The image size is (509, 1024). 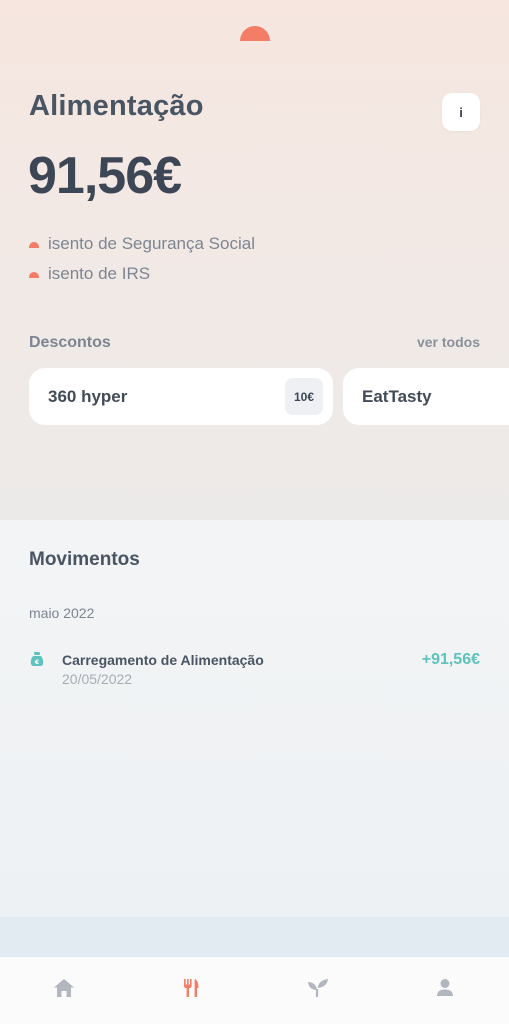 What do you see at coordinates (70, 342) in the screenshot?
I see `discounts-label: Descontos` at bounding box center [70, 342].